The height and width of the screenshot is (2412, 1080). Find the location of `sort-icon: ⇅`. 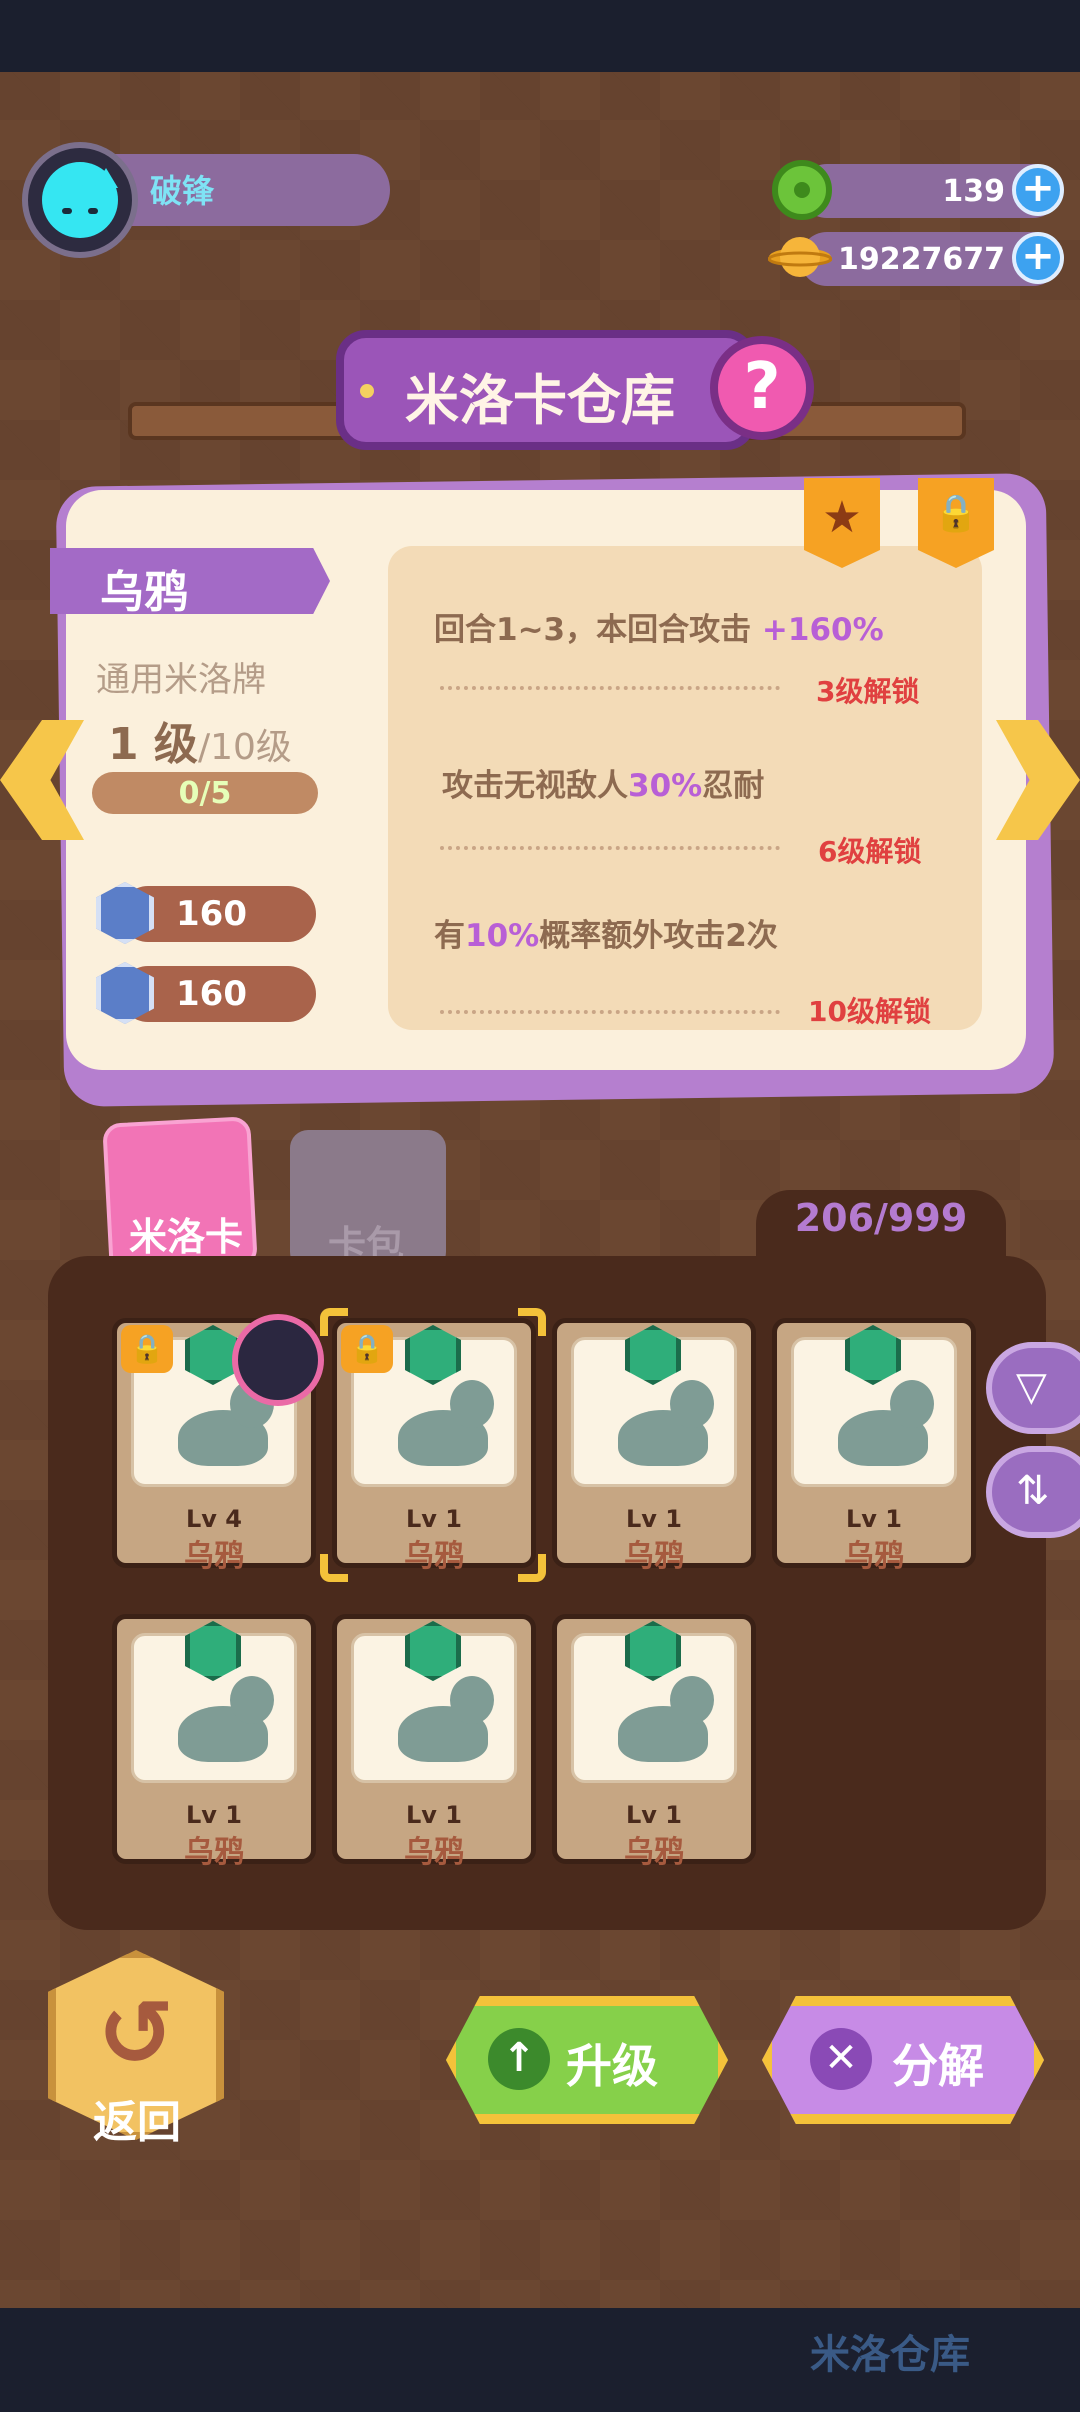

sort-icon: ⇅ is located at coordinates (1033, 1491).